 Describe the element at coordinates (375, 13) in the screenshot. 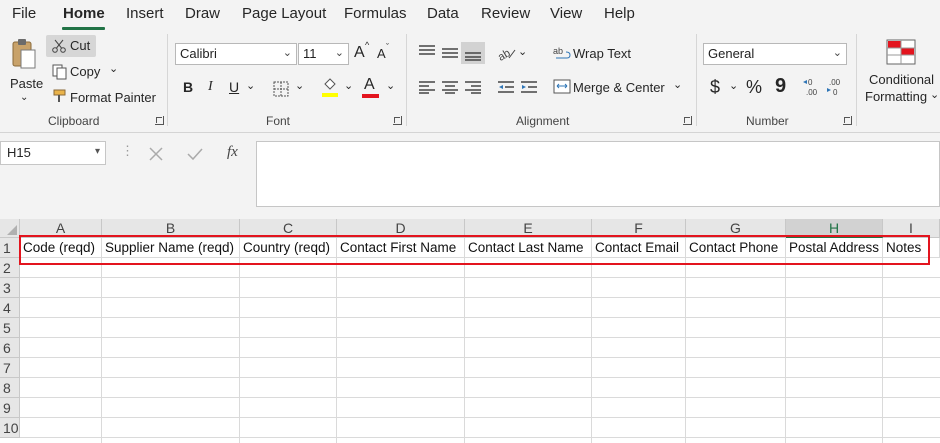

I see `menu-formulas: Formulas` at that location.